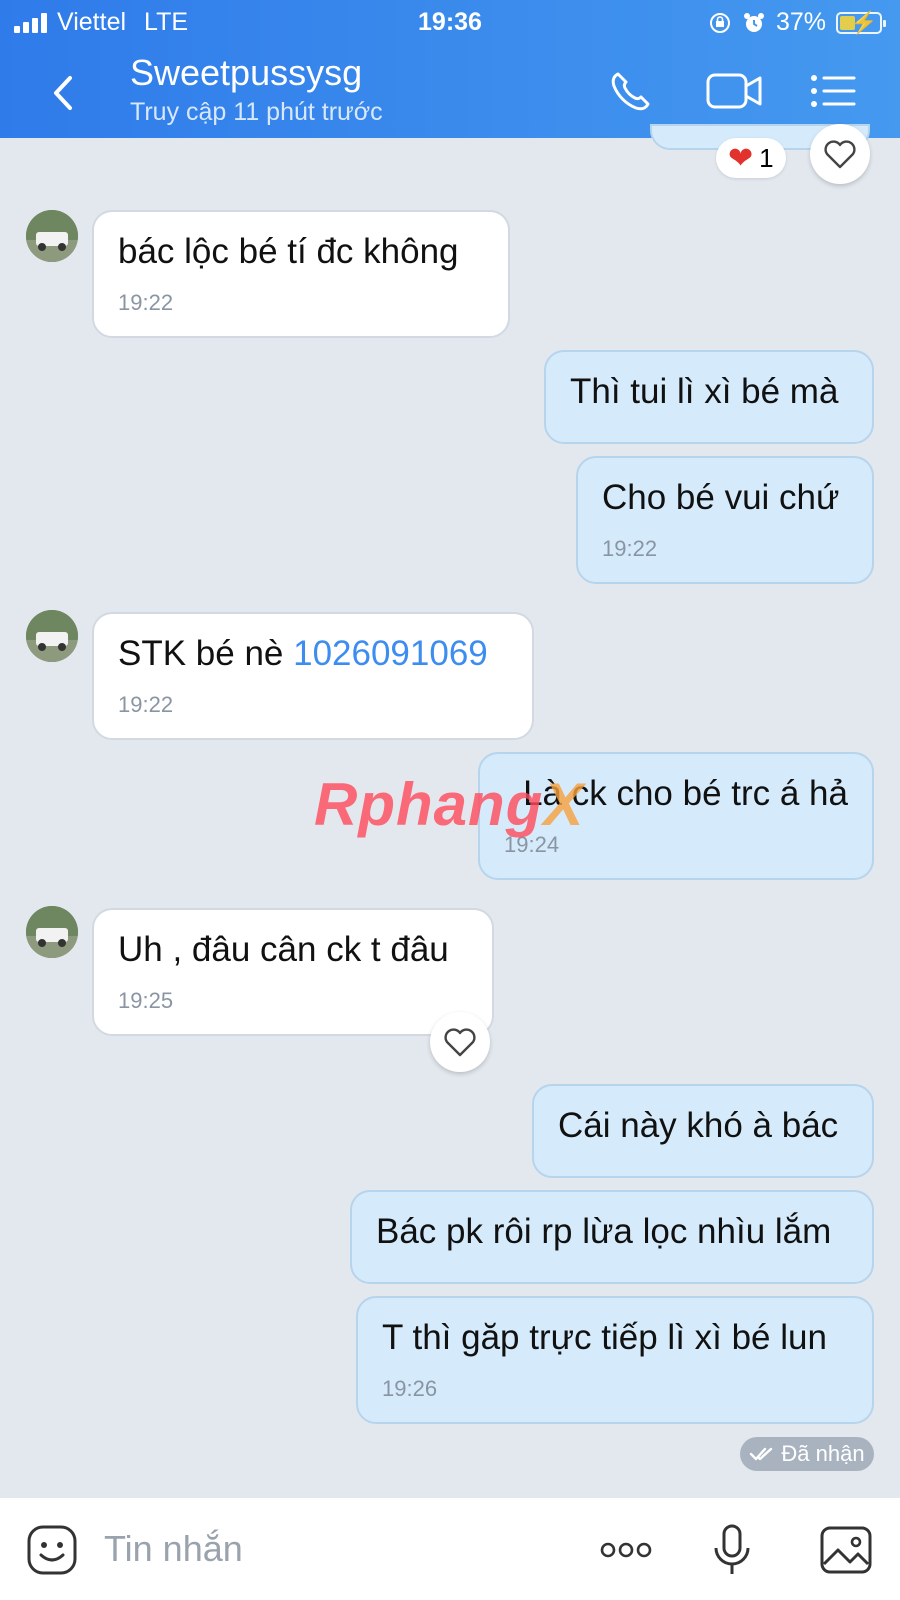 This screenshot has width=900, height=1600. Describe the element at coordinates (390, 653) in the screenshot. I see `account-number-link: 1026091069` at that location.